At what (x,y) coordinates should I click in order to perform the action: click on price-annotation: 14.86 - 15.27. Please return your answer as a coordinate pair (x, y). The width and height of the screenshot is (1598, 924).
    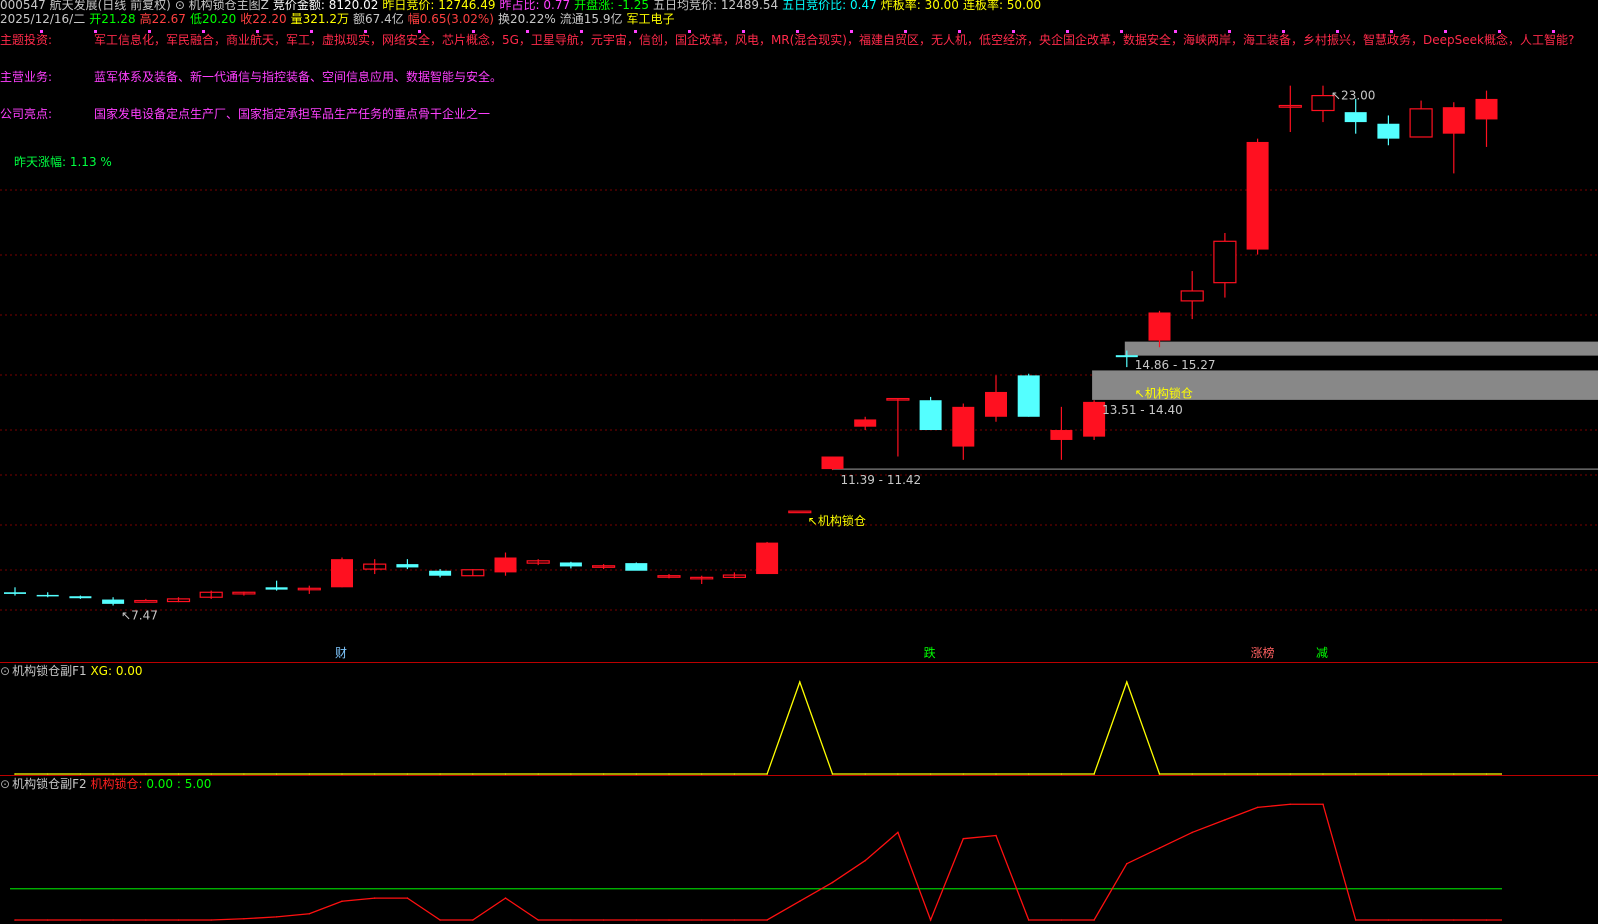
    Looking at the image, I should click on (1175, 365).